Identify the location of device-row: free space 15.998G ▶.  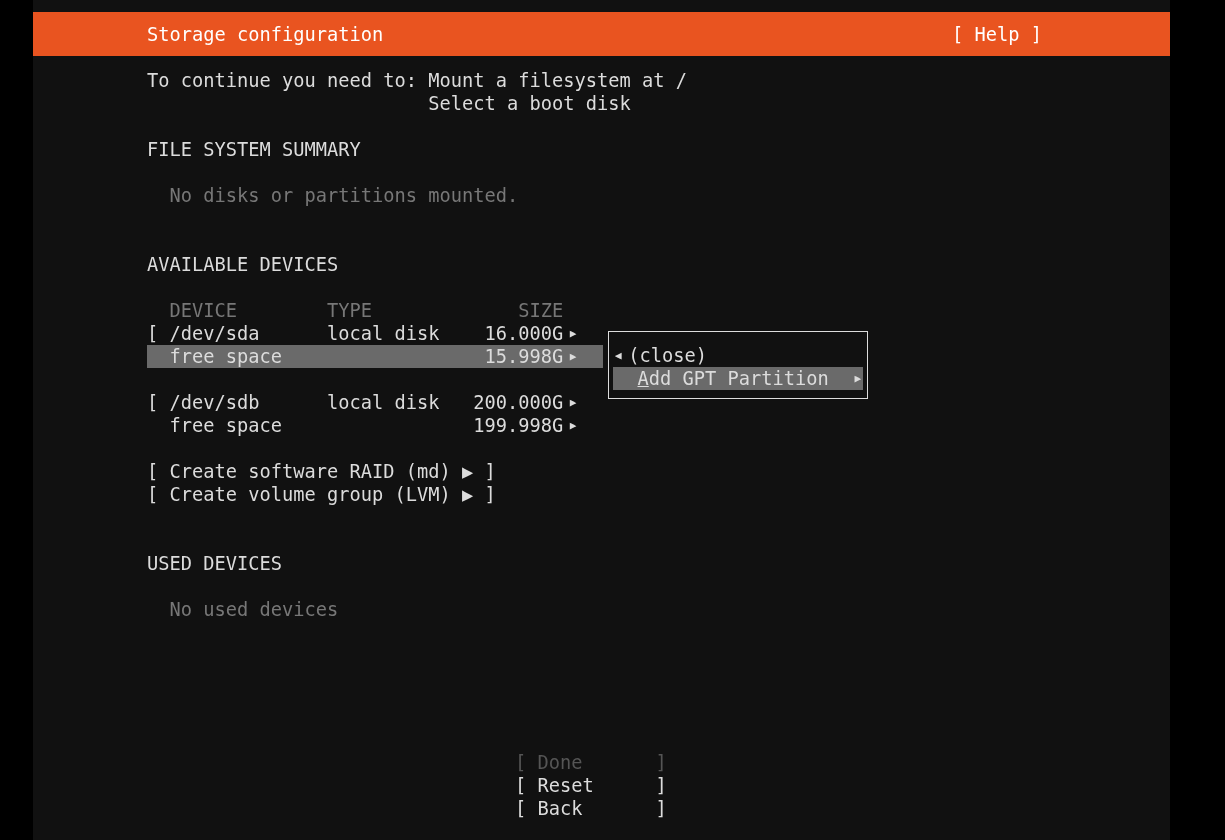
(375, 356).